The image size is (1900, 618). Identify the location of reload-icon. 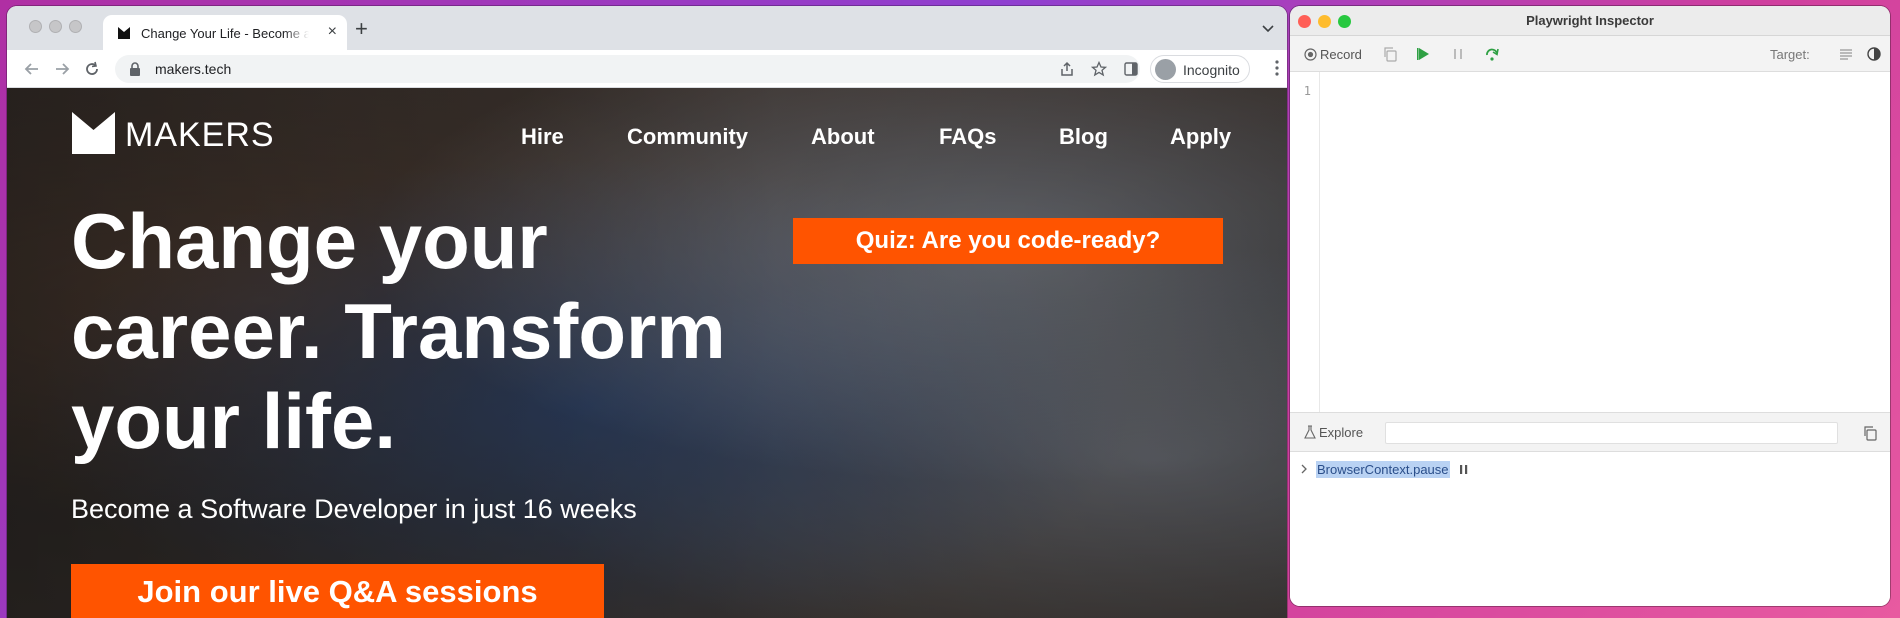
(92, 69).